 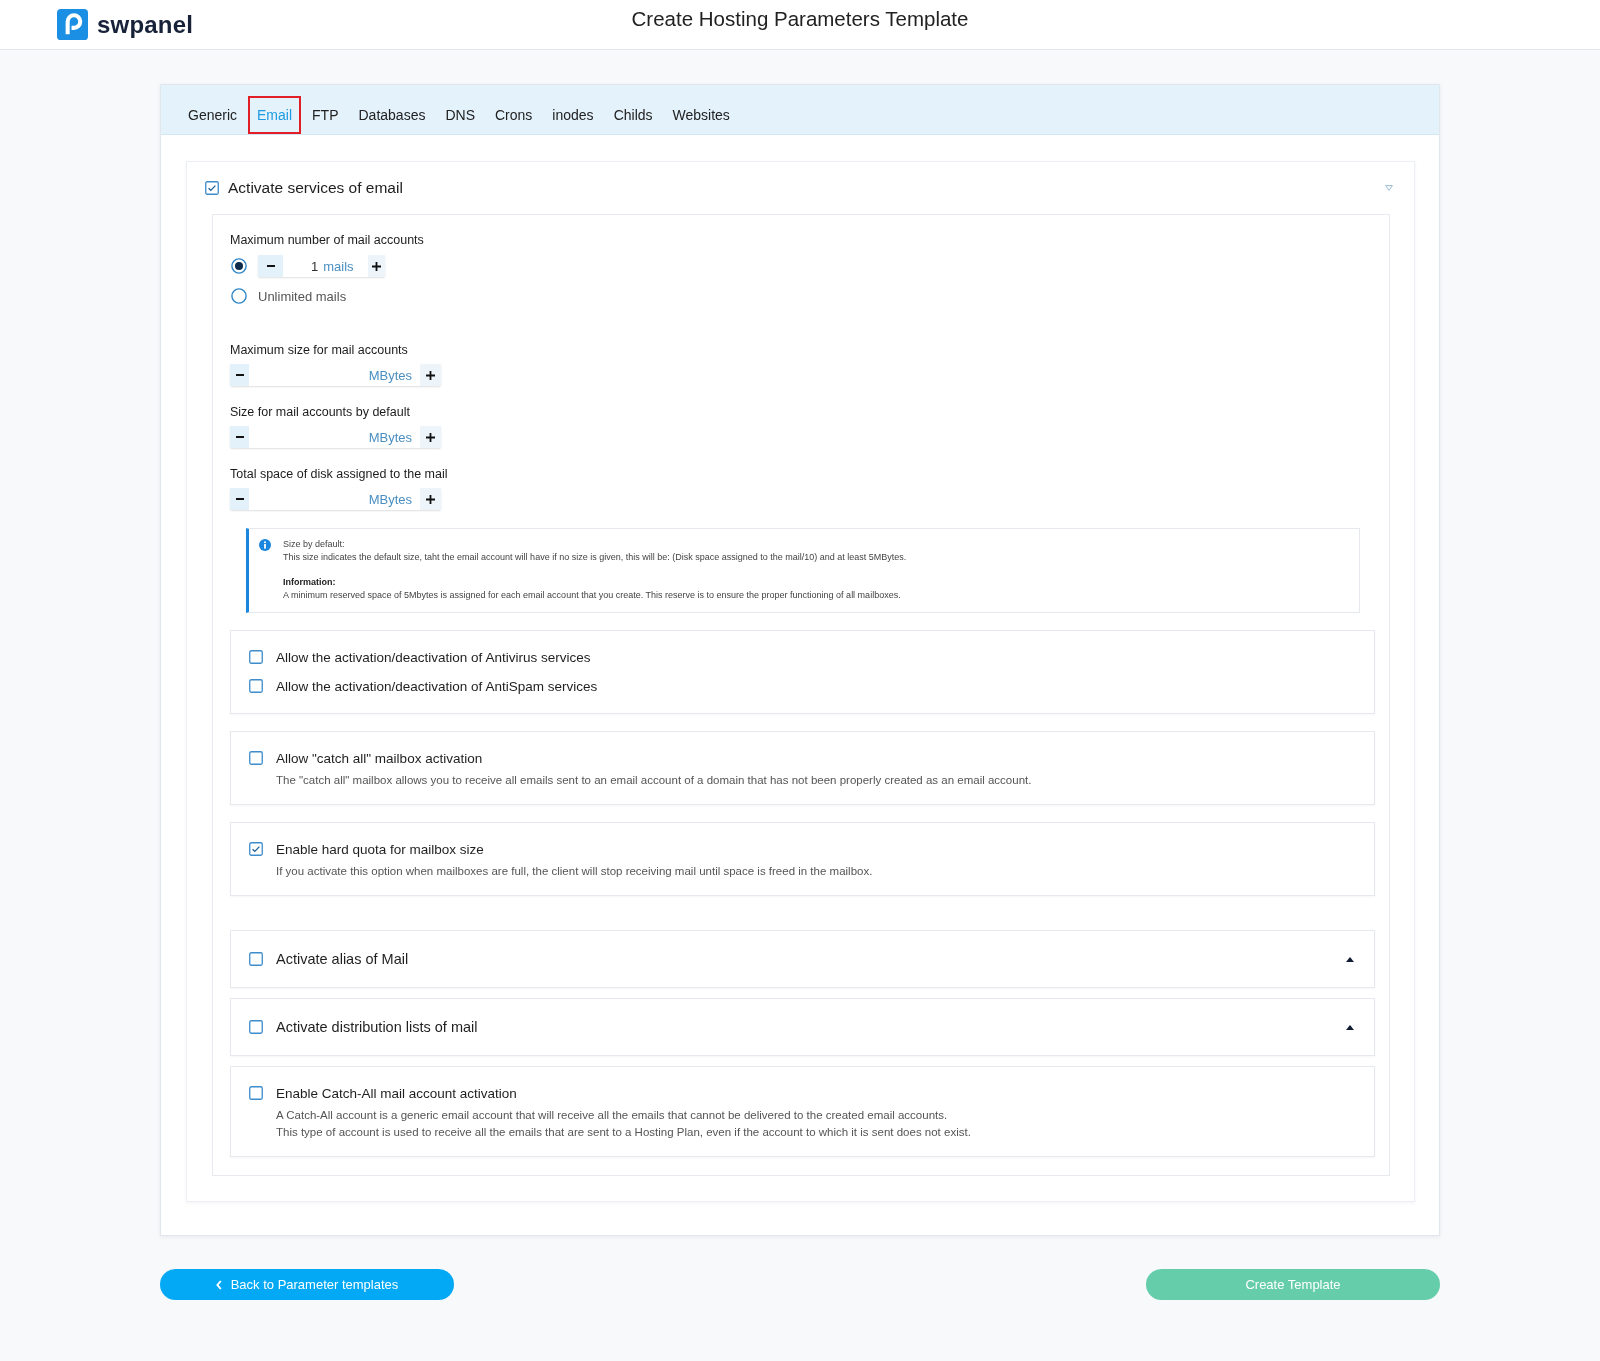 I want to click on checkbox-label: Enable Catch-All mail account activation, so click(x=396, y=1093).